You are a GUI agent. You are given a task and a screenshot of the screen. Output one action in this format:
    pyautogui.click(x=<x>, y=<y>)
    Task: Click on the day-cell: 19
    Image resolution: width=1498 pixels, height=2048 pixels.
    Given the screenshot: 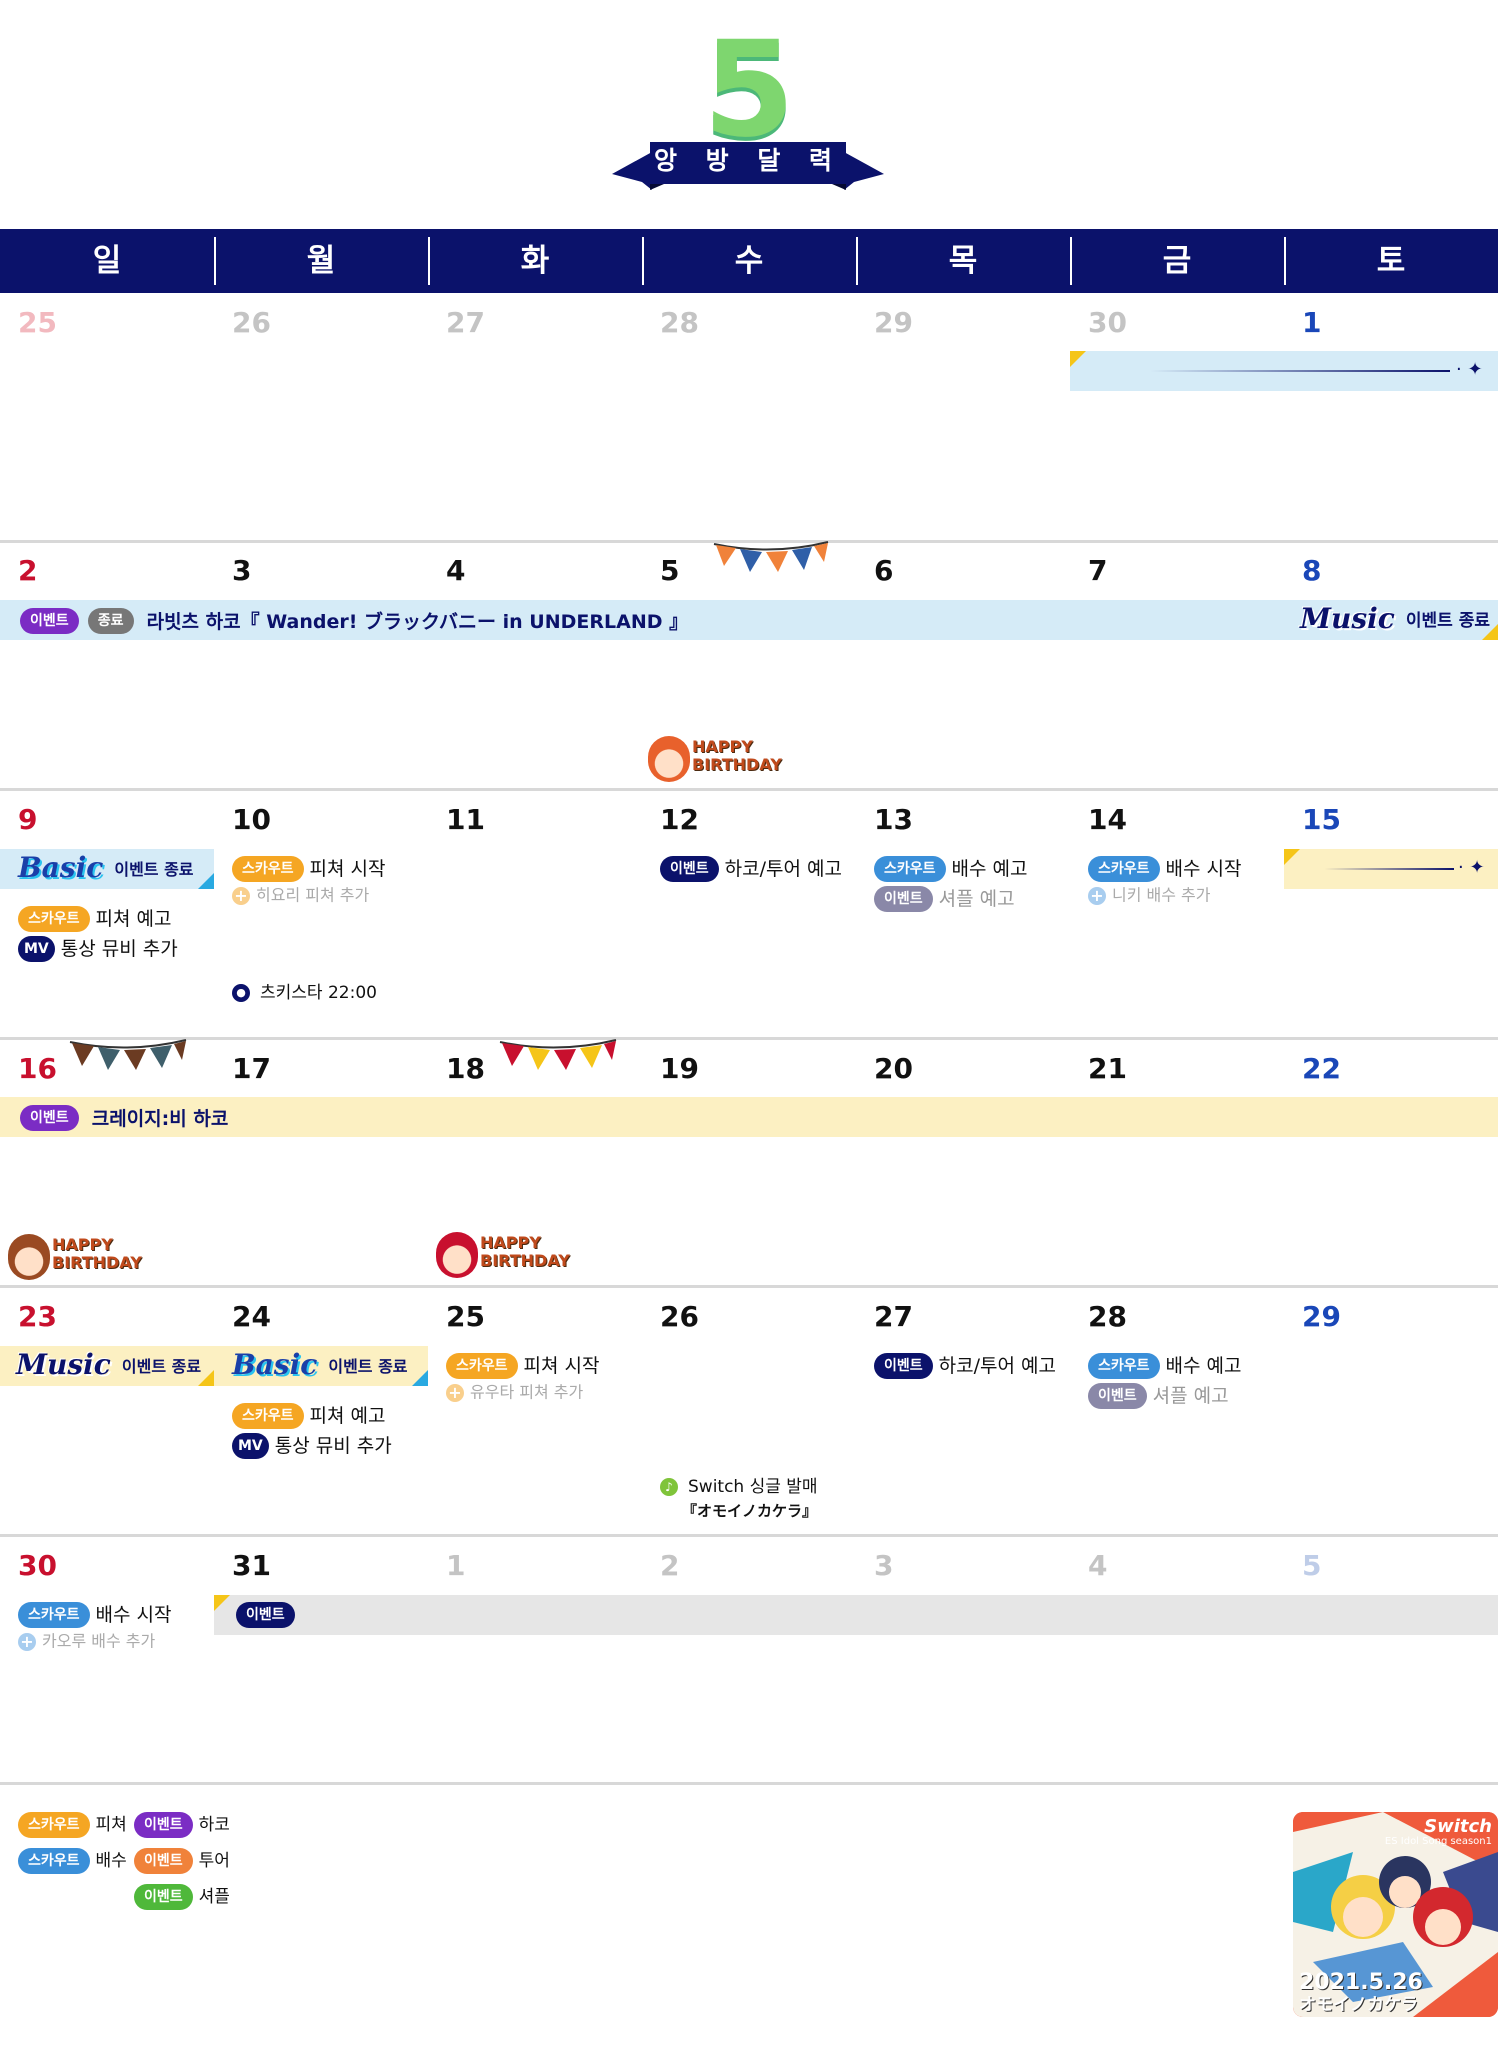 What is the action you would take?
    pyautogui.click(x=749, y=1069)
    